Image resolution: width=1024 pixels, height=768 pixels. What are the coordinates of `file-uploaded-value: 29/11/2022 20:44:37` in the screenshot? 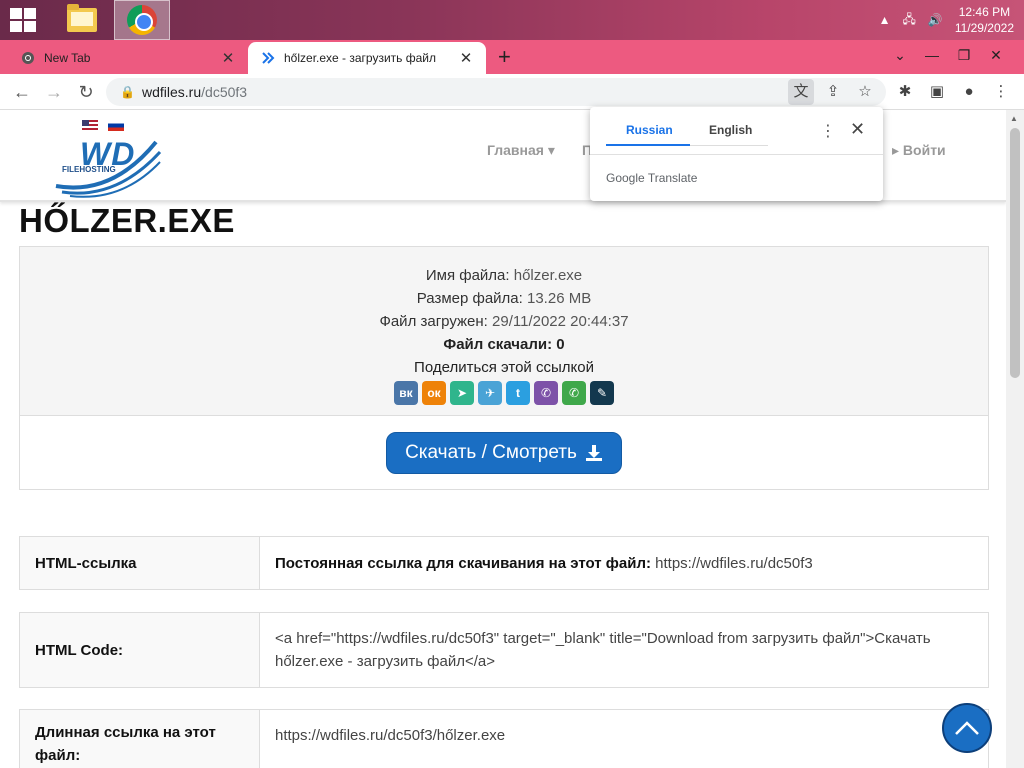 It's located at (560, 321).